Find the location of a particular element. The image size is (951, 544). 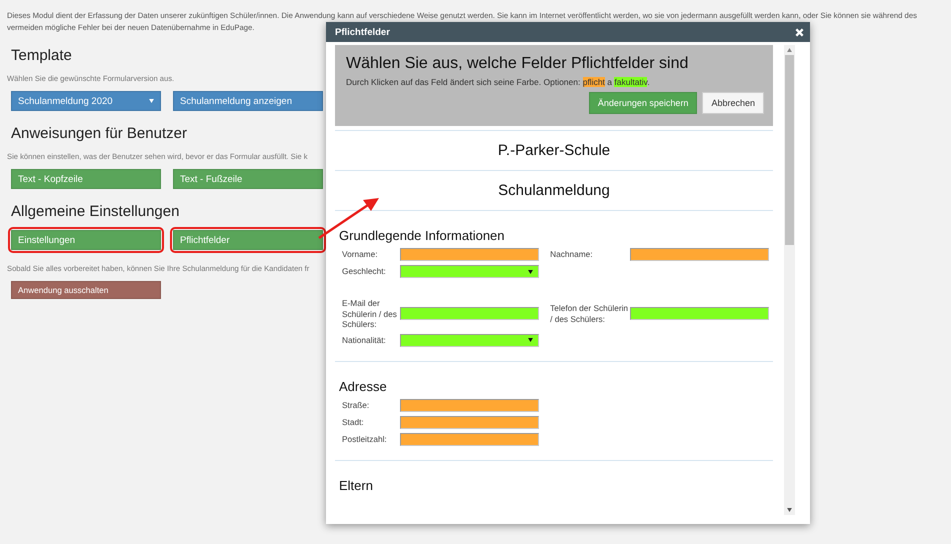

version-dropdown: Schulanmeldung 2020 is located at coordinates (86, 101).